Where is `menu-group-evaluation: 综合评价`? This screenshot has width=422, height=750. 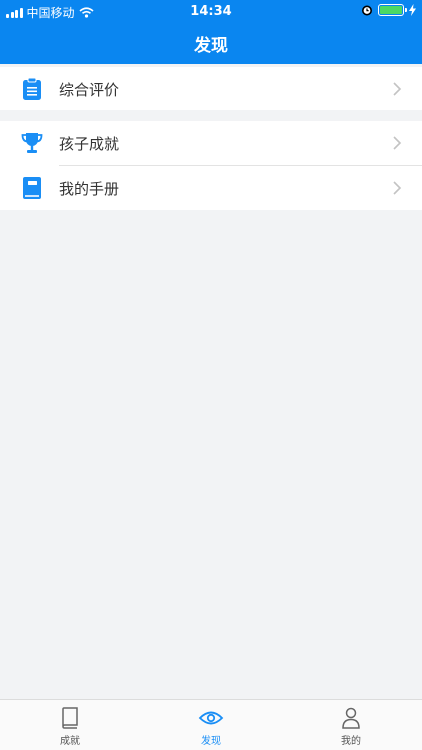 menu-group-evaluation: 综合评价 is located at coordinates (211, 88).